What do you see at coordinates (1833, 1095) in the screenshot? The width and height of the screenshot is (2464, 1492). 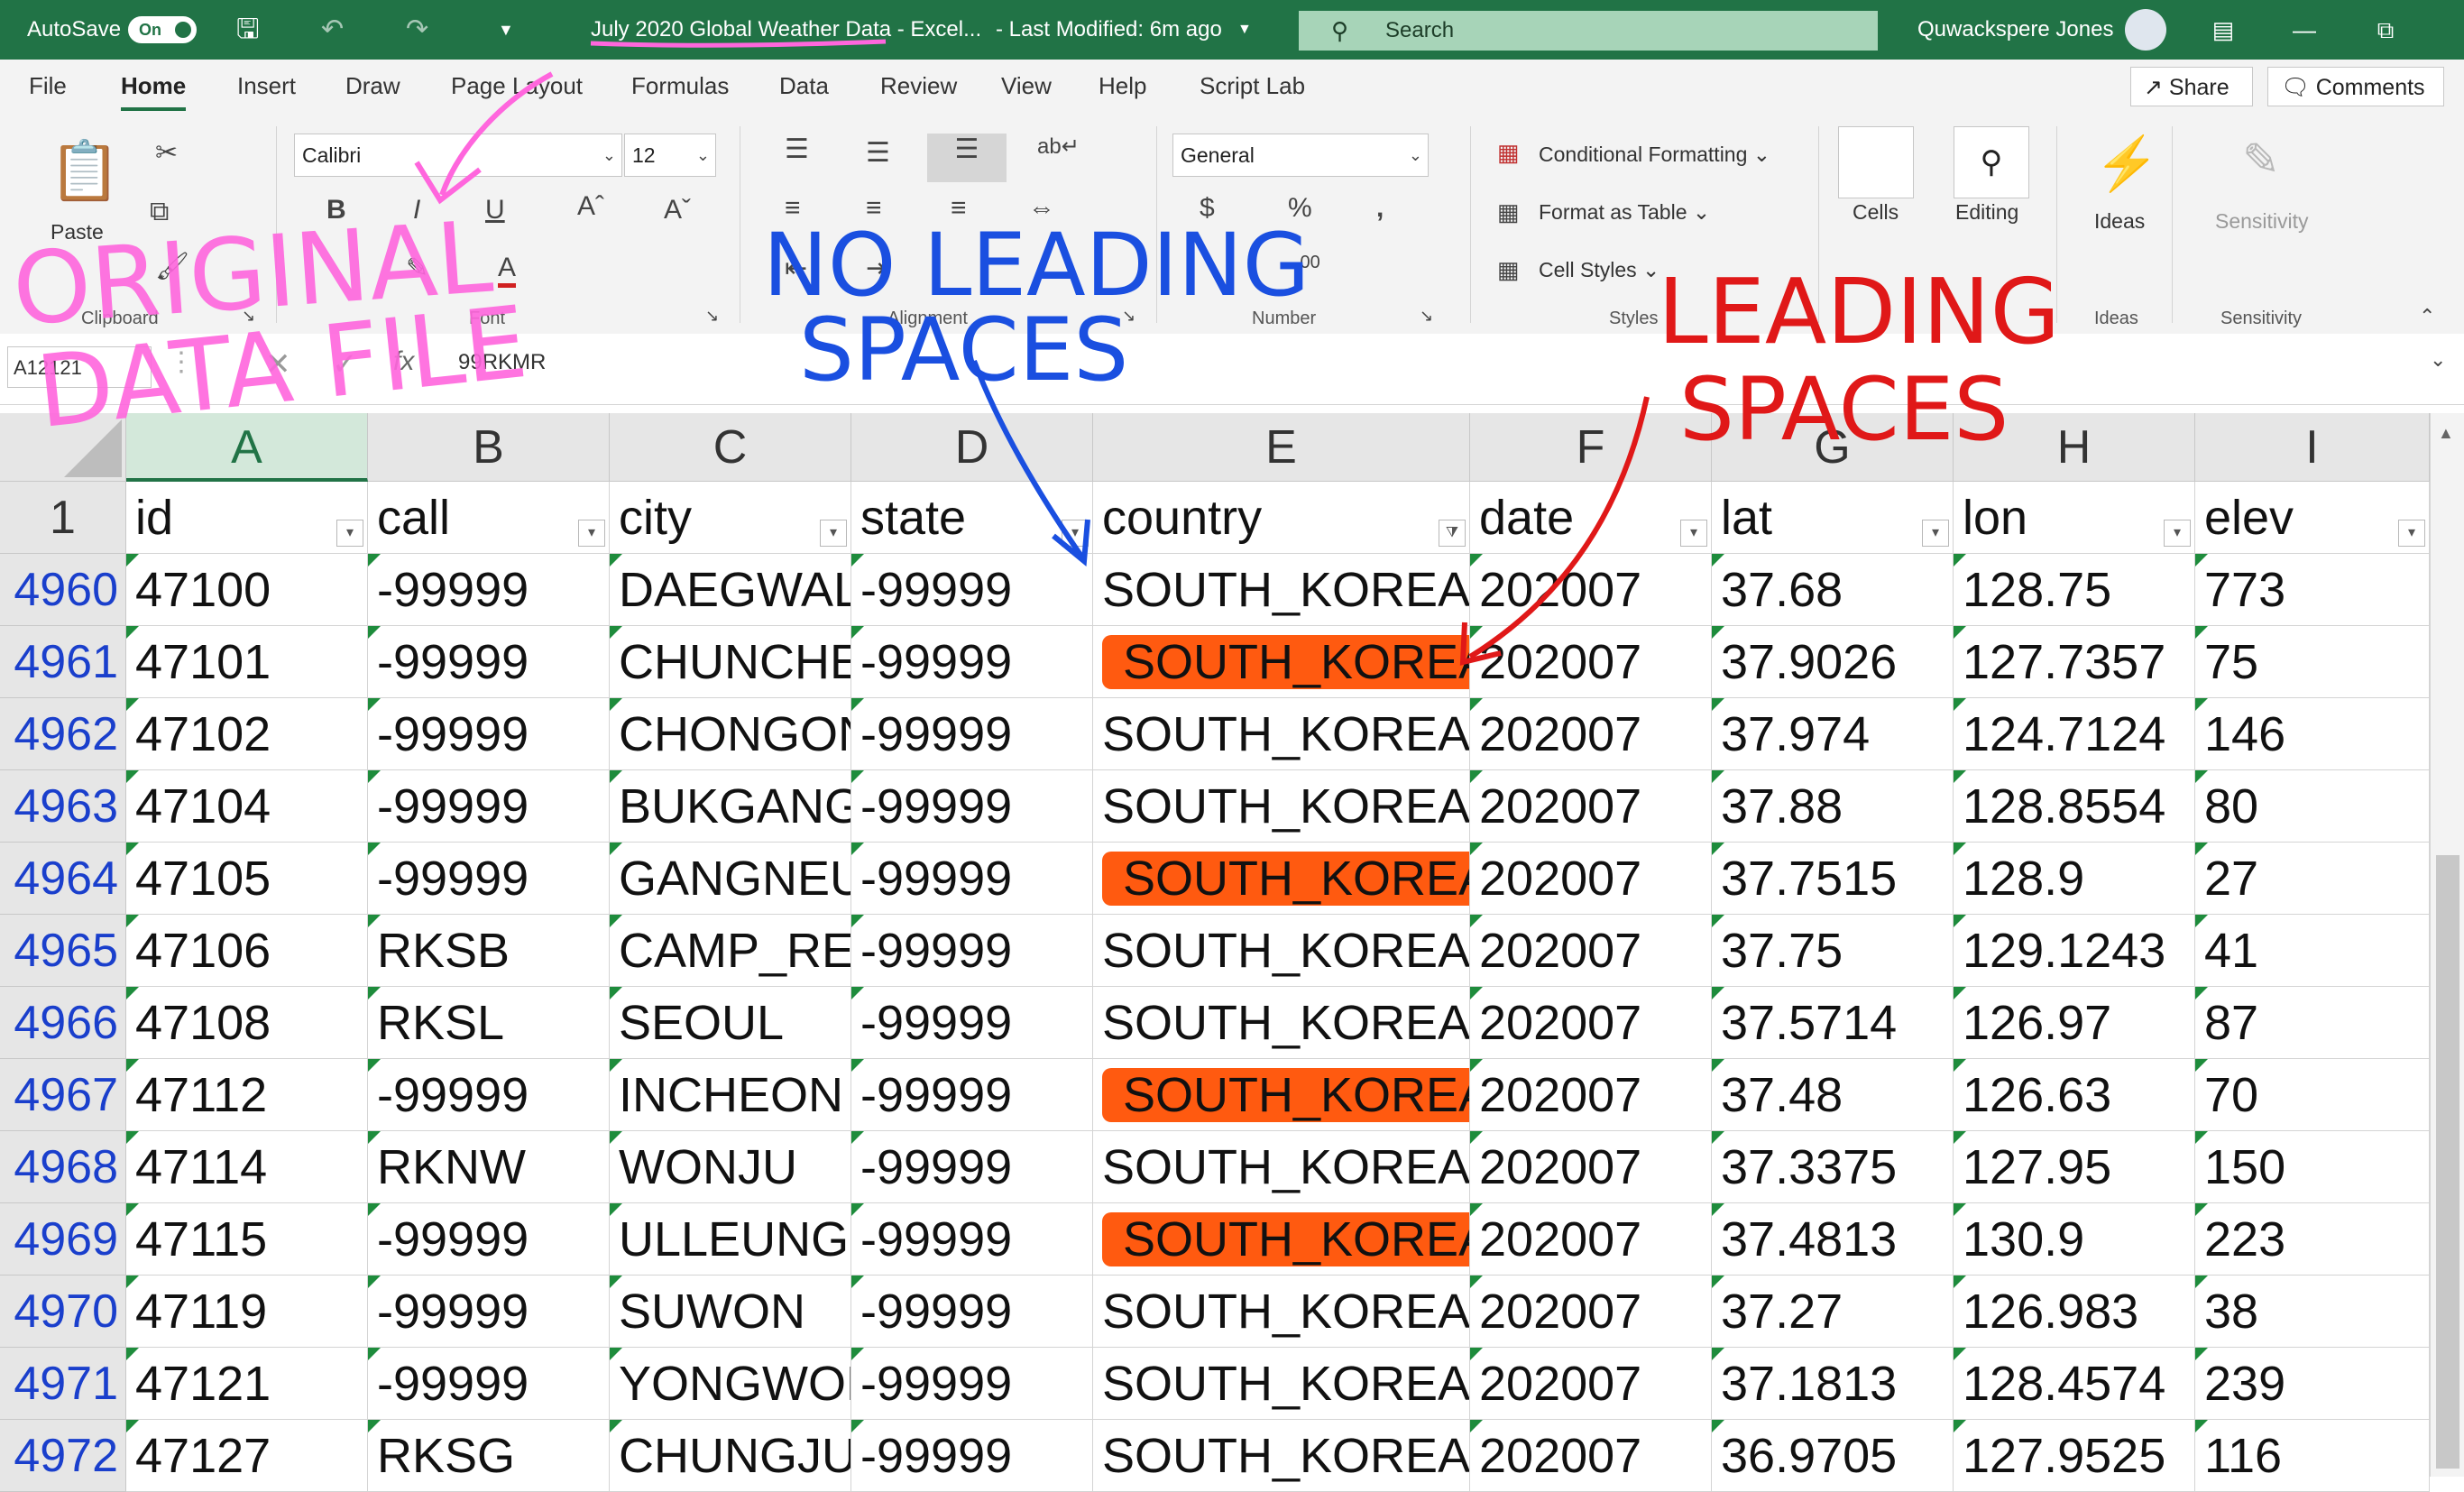 I see `table-cell: 37.48` at bounding box center [1833, 1095].